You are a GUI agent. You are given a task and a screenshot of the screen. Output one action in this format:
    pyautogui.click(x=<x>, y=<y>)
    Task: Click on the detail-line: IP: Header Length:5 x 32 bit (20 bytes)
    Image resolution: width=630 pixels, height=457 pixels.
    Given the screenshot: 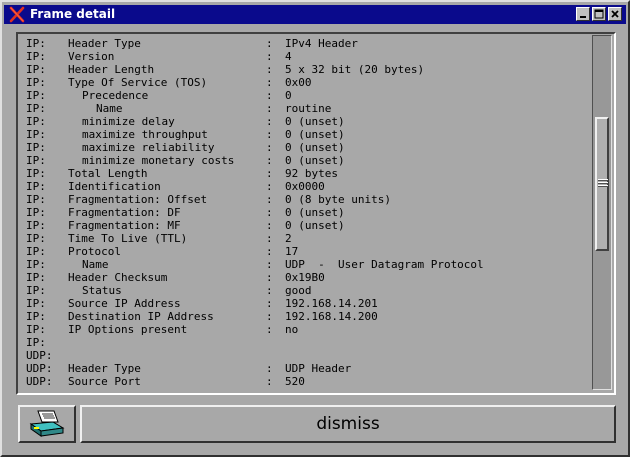 What is the action you would take?
    pyautogui.click(x=306, y=69)
    